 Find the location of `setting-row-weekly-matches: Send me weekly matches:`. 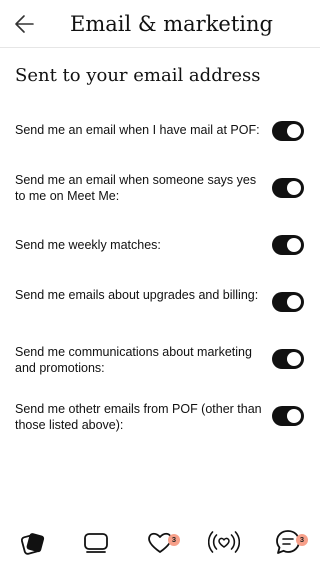

setting-row-weekly-matches: Send me weekly matches: is located at coordinates (160, 245).